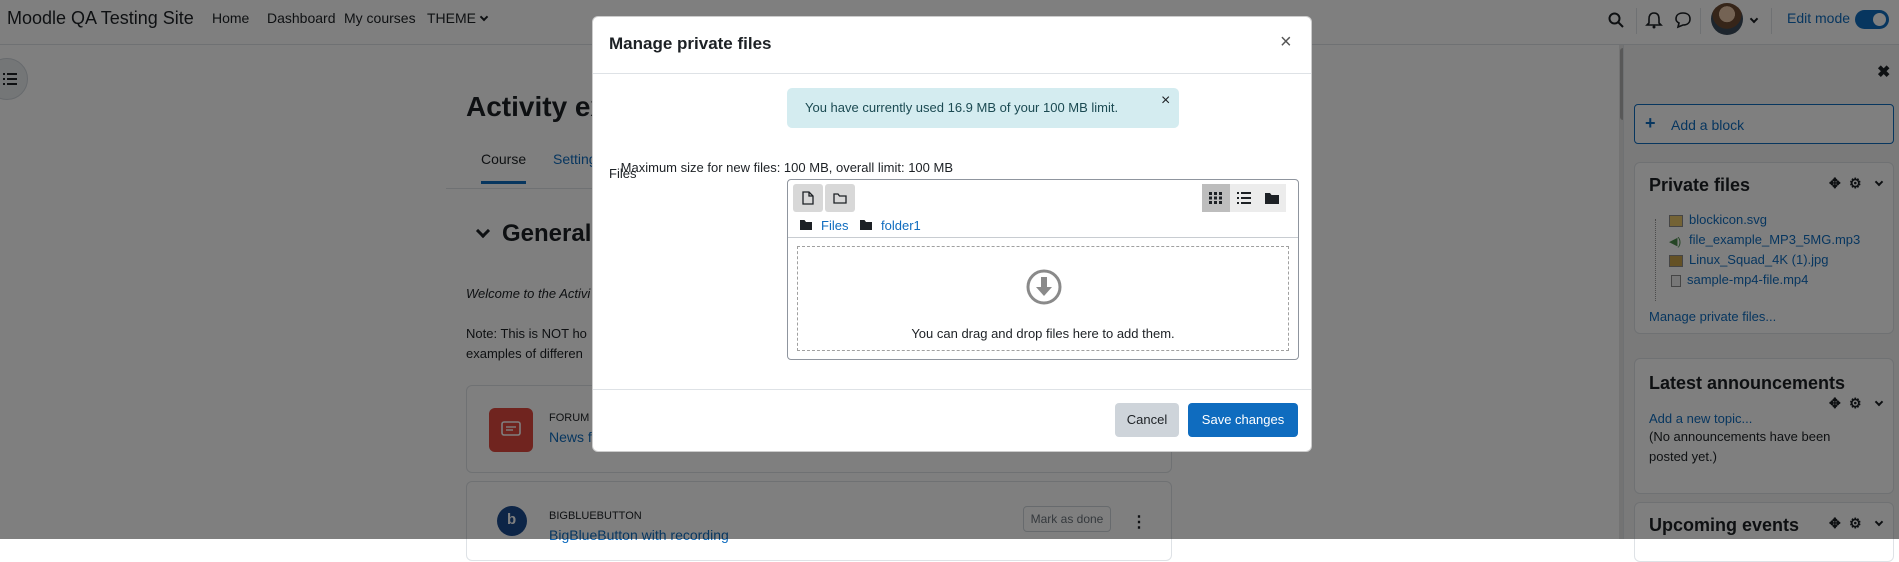 The width and height of the screenshot is (1899, 562). Describe the element at coordinates (901, 225) in the screenshot. I see `breadcrumb-folder1: folder1` at that location.